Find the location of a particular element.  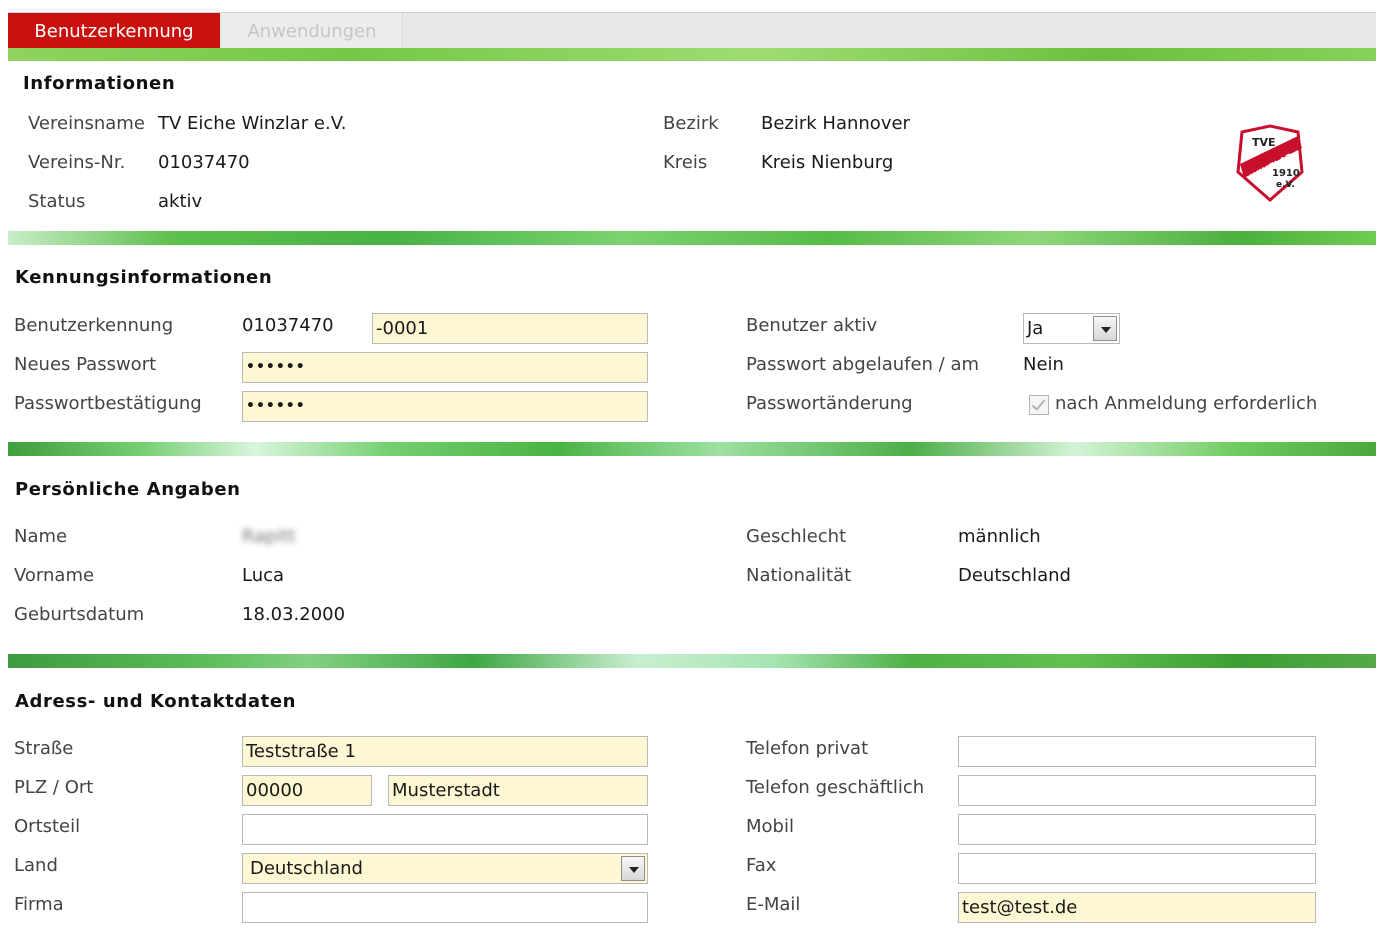

strasse-input: Teststraße 1 is located at coordinates (445, 751).